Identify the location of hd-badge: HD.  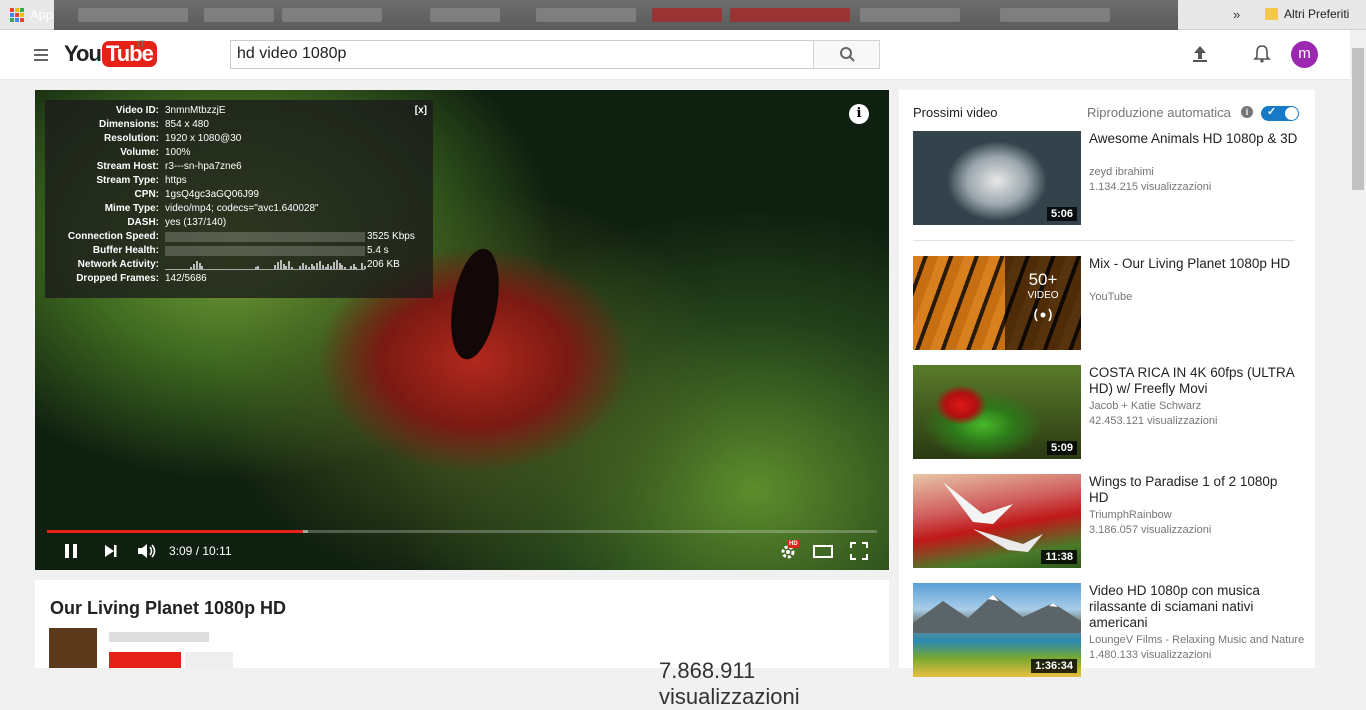
(793, 544).